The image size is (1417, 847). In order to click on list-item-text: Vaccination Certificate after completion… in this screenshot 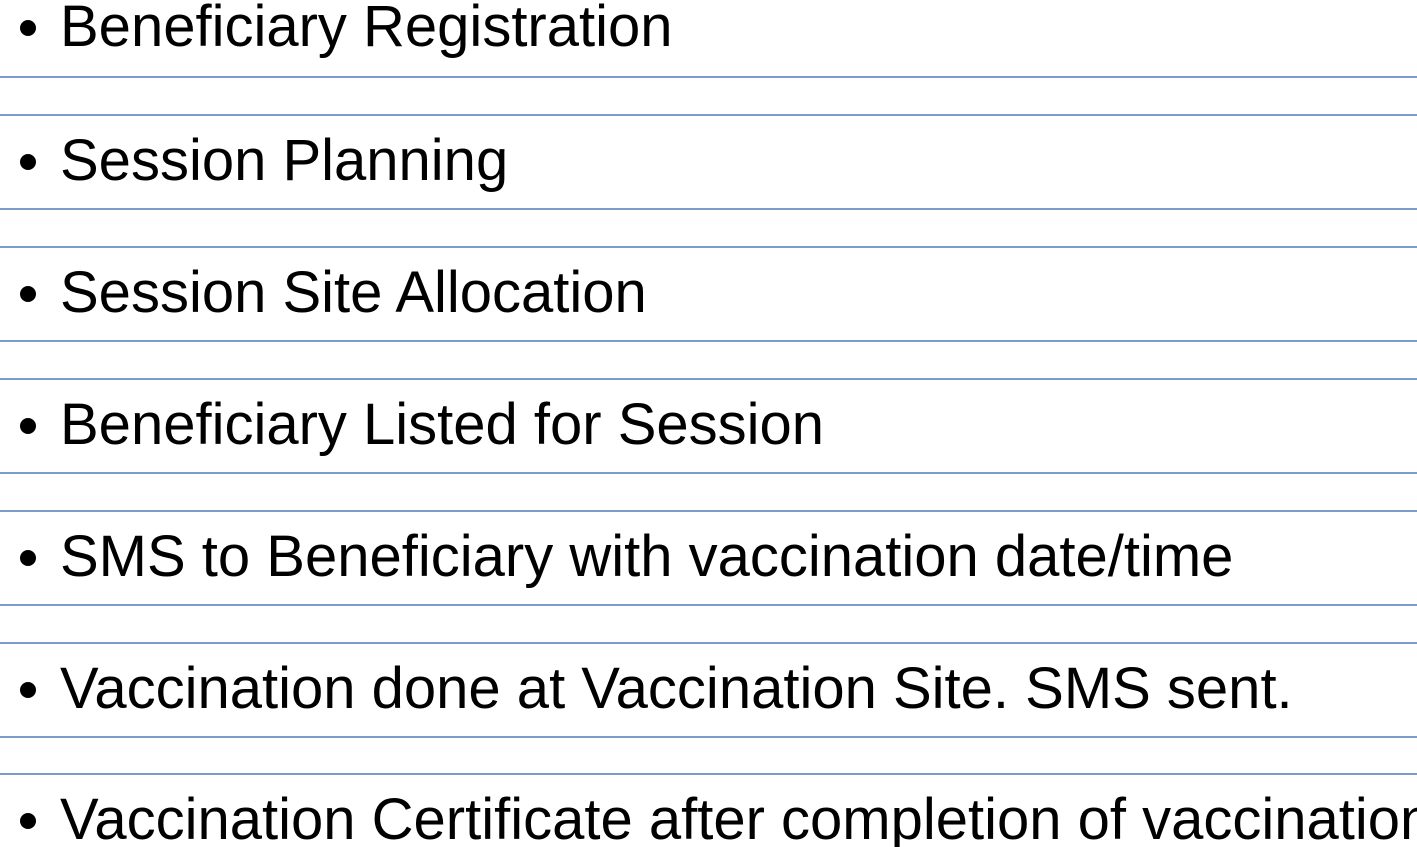, I will do `click(738, 817)`.